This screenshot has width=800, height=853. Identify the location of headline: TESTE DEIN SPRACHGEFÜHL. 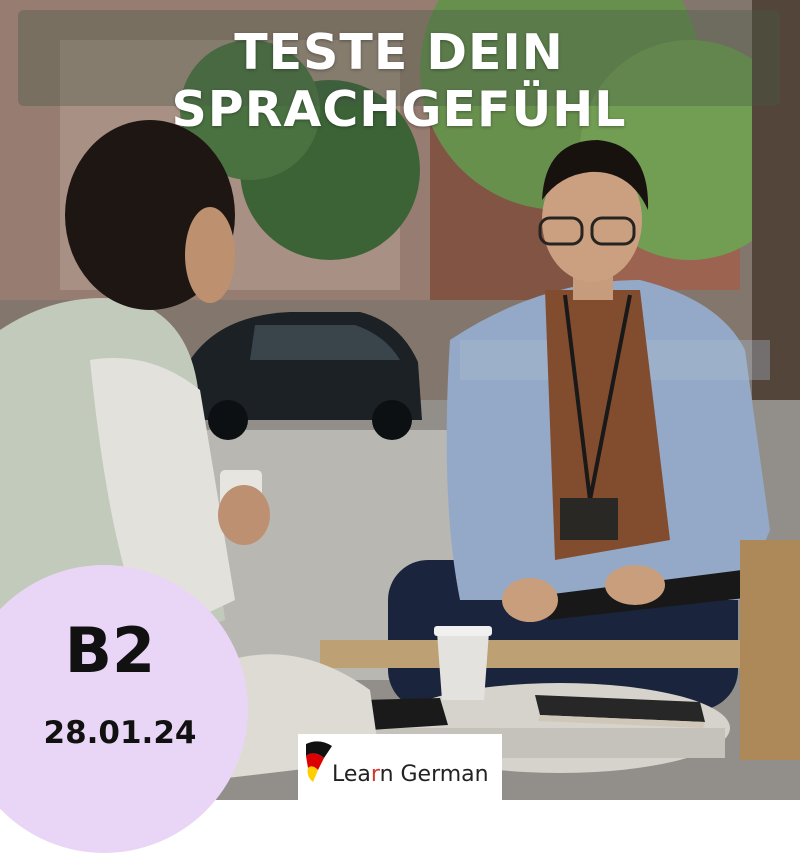
(399, 81).